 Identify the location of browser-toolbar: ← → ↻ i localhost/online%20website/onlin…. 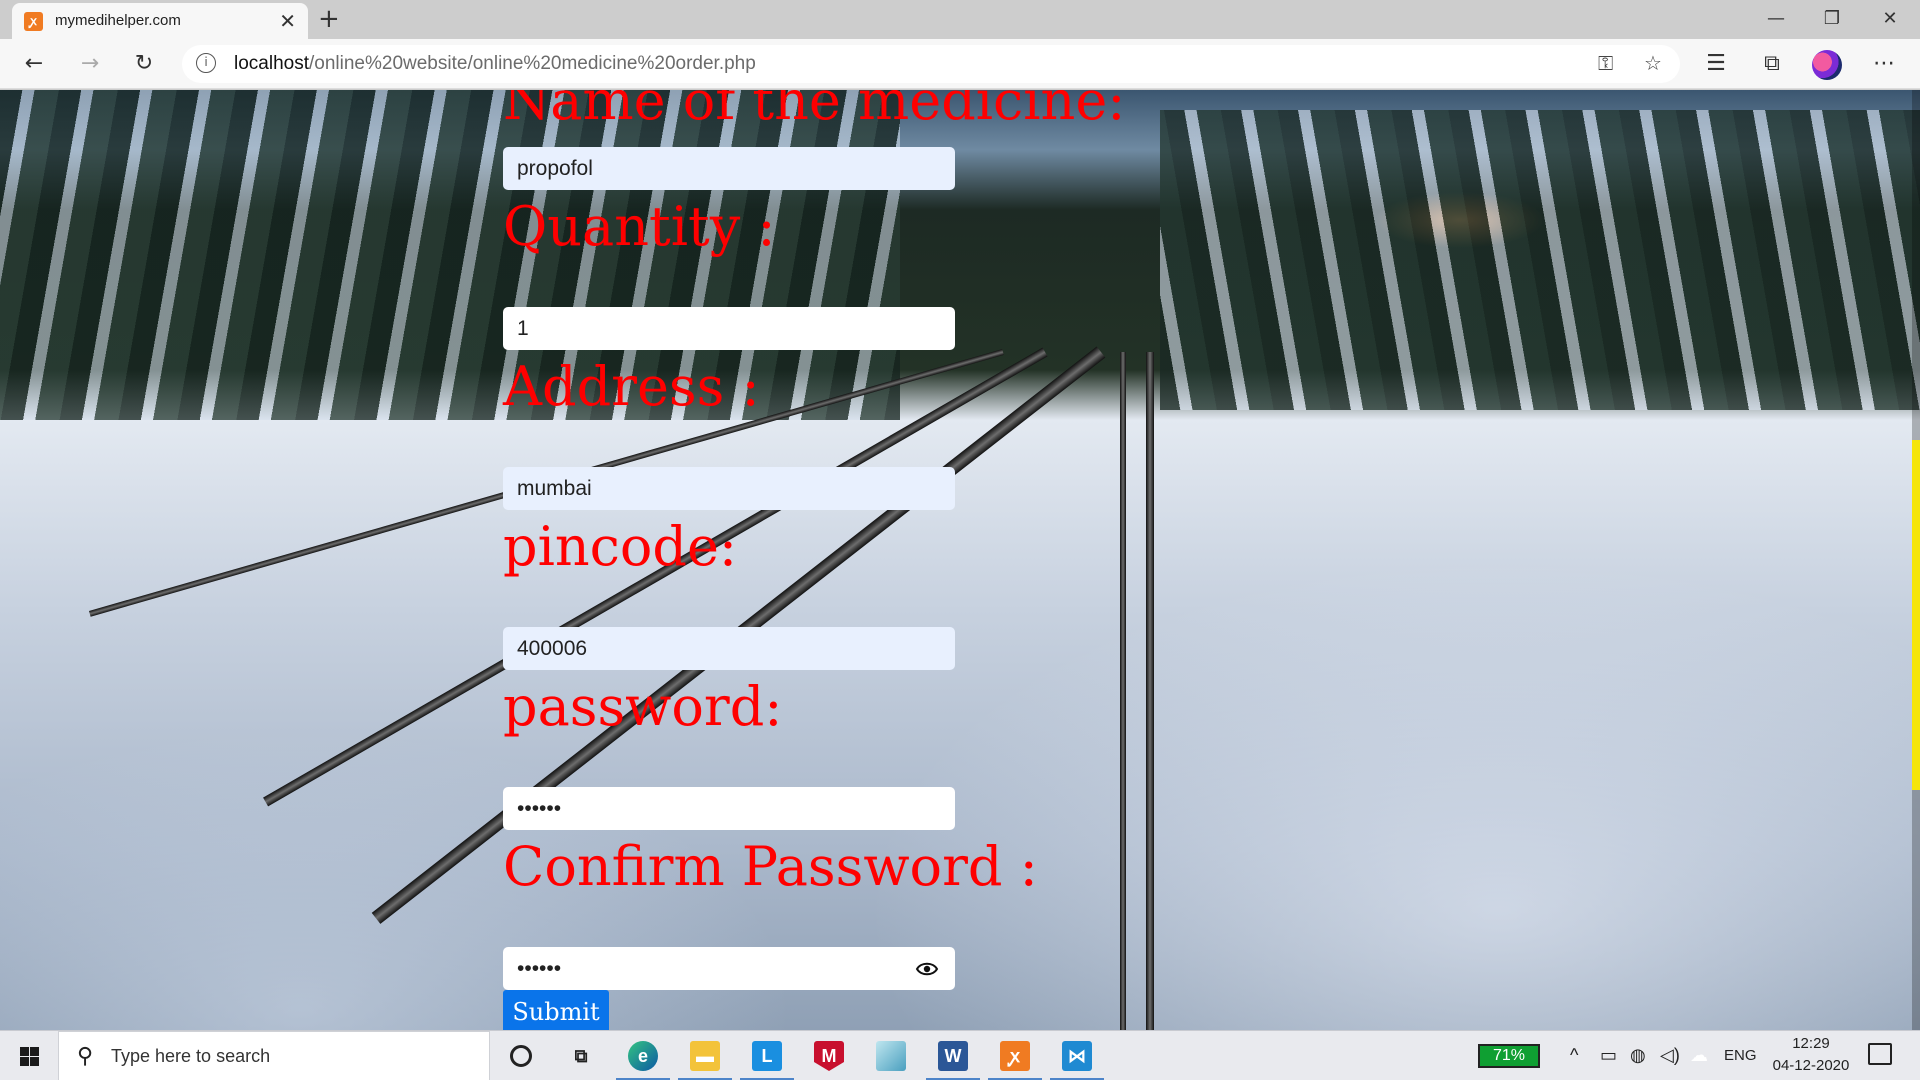
(960, 64).